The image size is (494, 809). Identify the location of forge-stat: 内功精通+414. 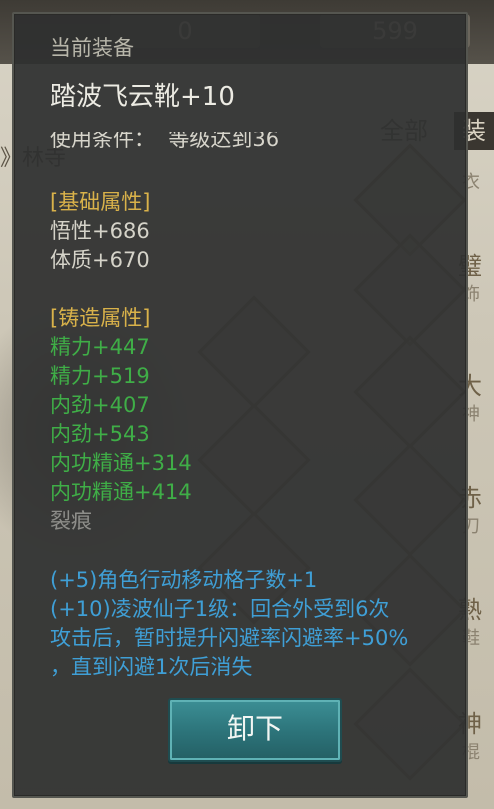
(121, 492).